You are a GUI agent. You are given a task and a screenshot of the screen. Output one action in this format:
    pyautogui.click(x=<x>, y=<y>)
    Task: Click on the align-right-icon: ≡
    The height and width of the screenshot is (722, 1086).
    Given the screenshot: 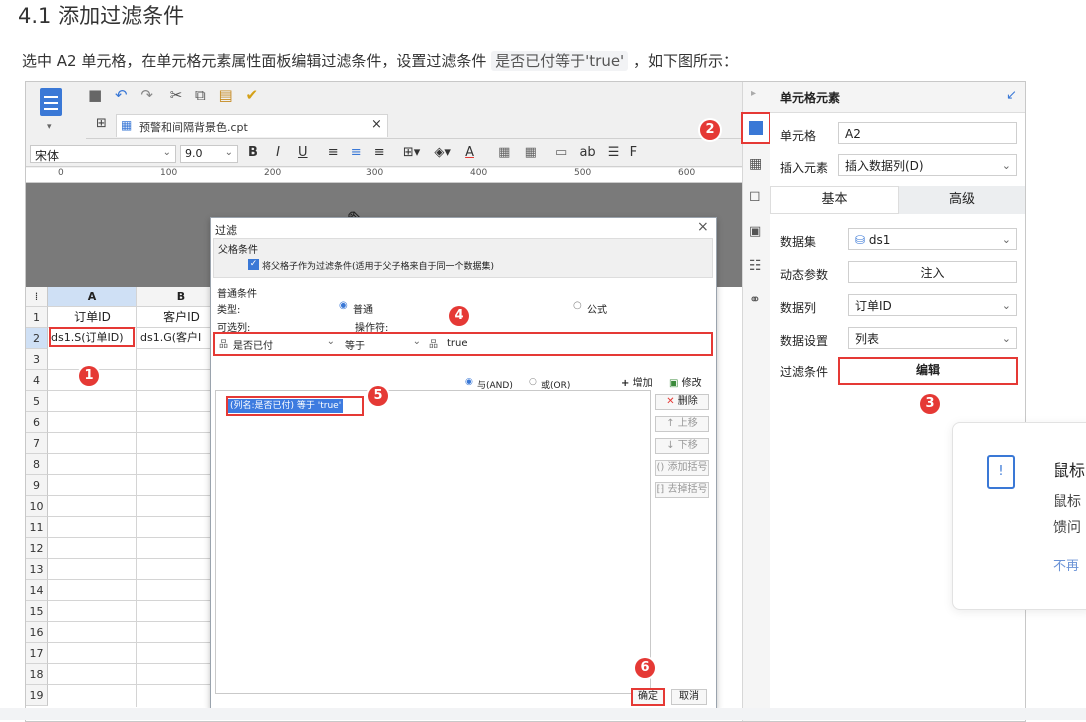 What is the action you would take?
    pyautogui.click(x=379, y=152)
    